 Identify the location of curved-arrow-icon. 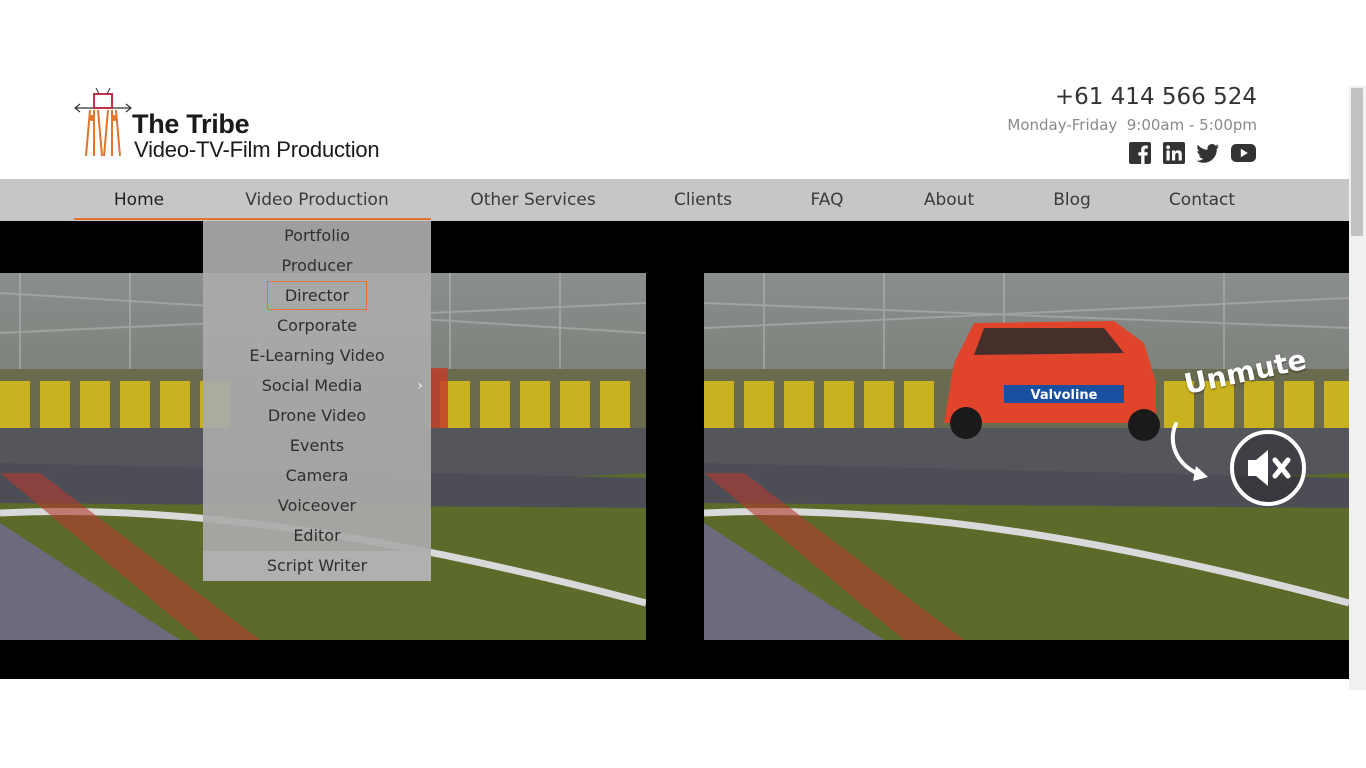
(1189, 451).